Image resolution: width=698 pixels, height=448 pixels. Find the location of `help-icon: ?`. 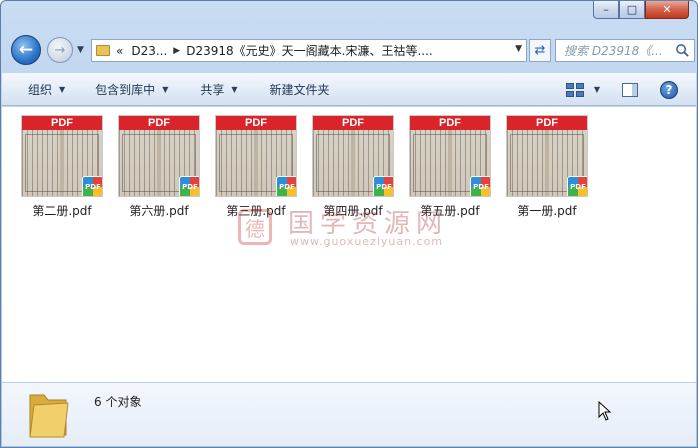

help-icon: ? is located at coordinates (669, 89).